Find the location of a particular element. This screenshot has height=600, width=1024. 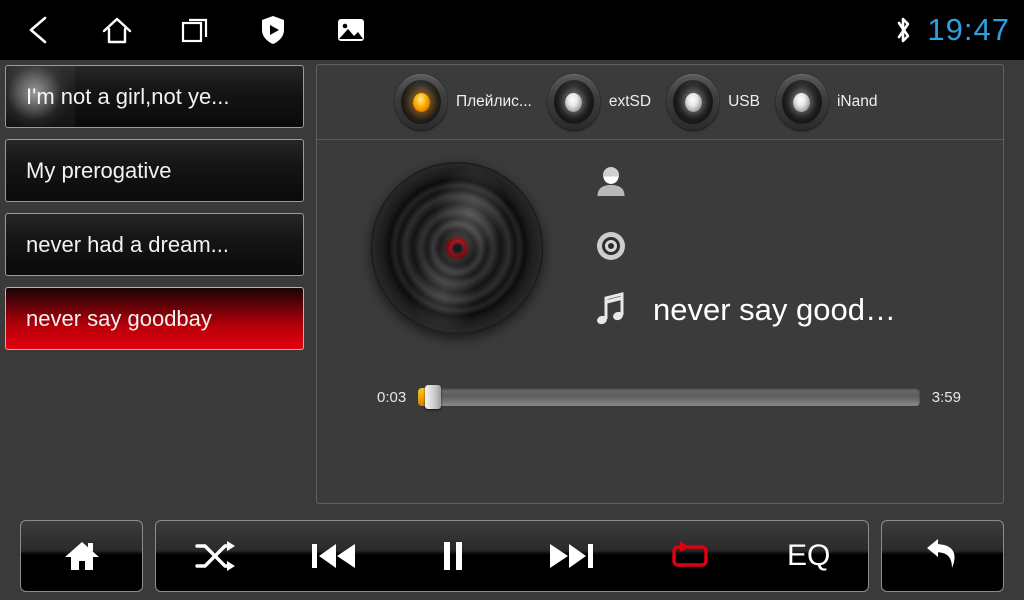

next-track-icon is located at coordinates (571, 556).